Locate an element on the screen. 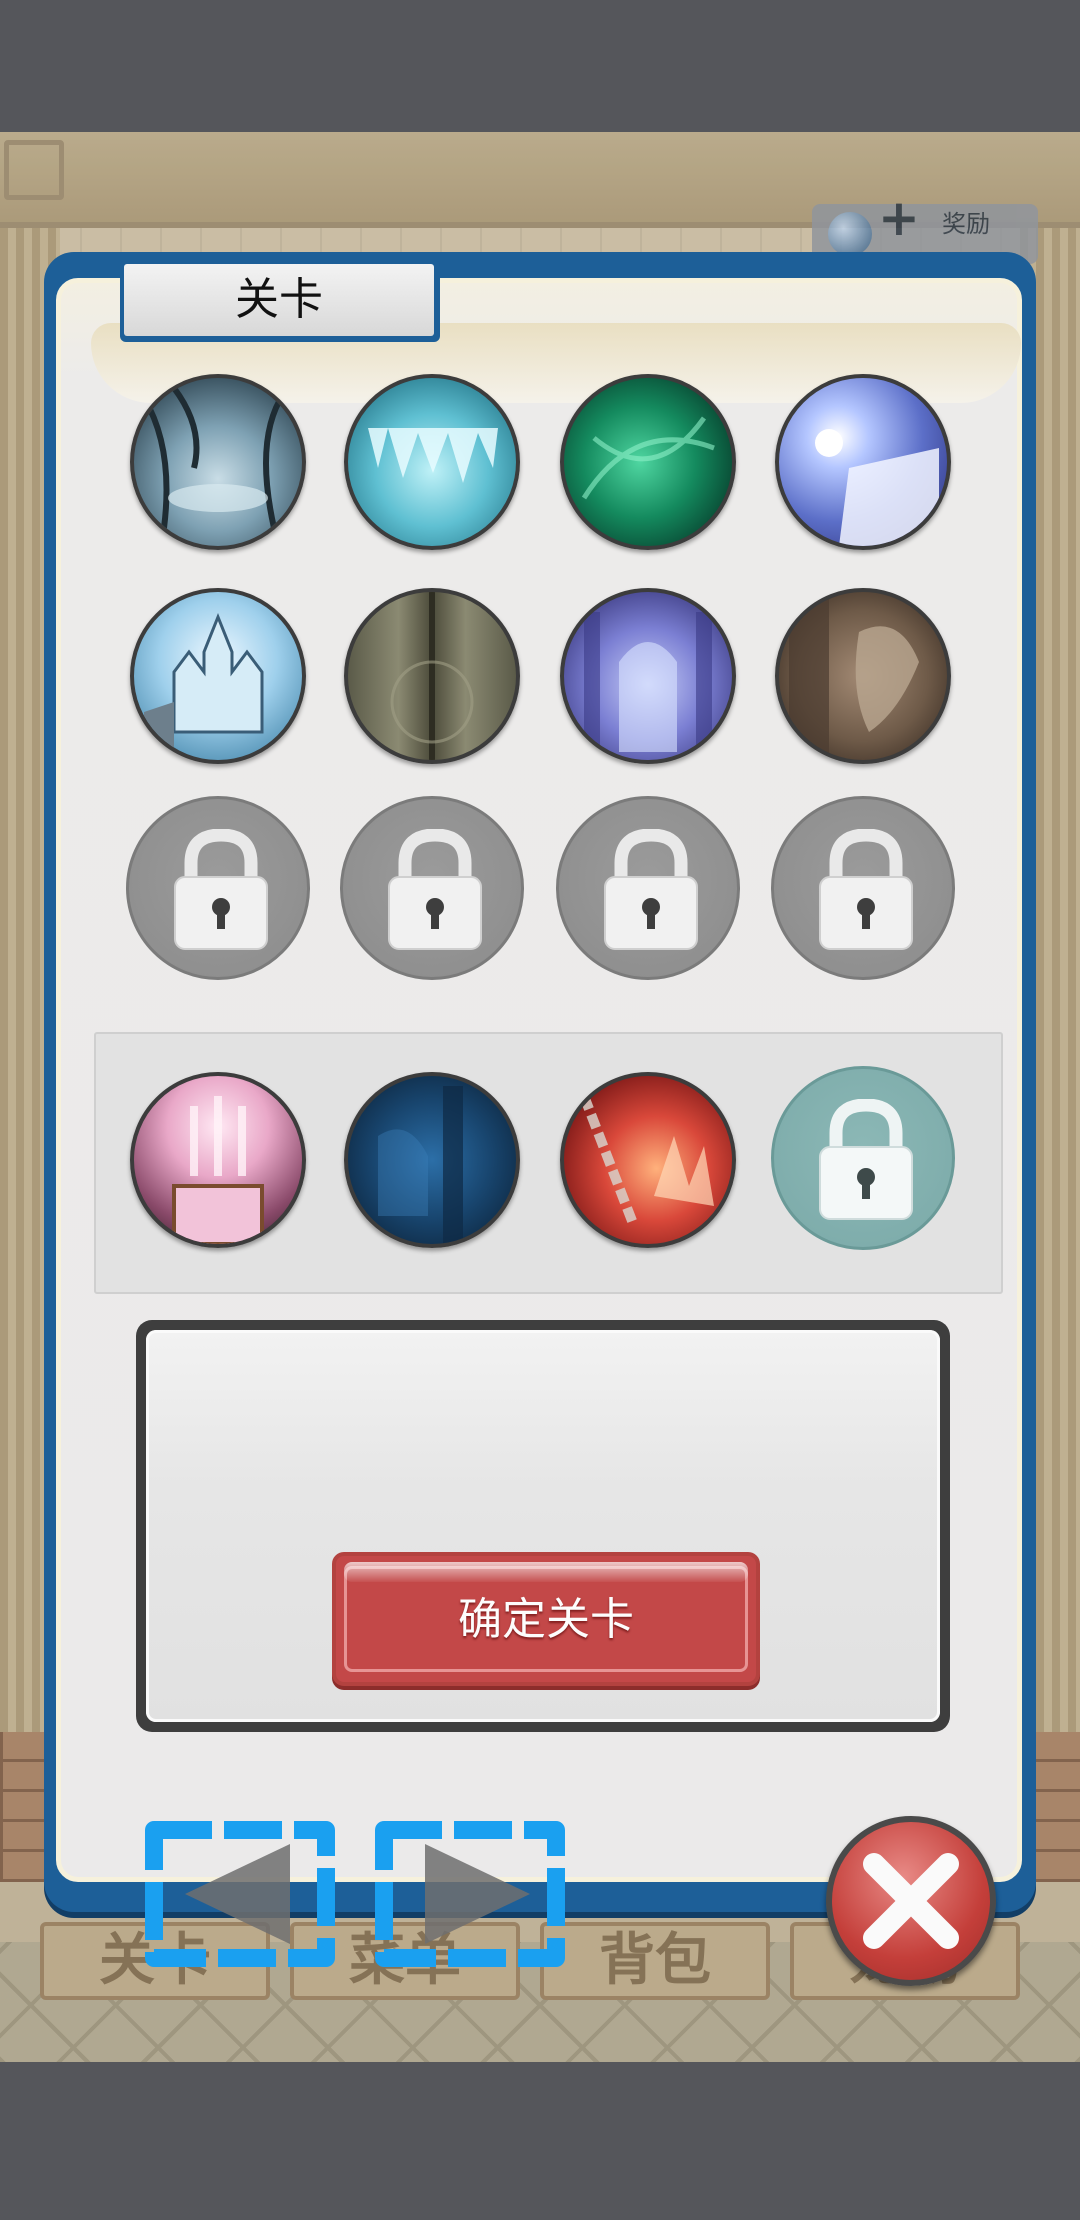 Image resolution: width=1080 pixels, height=2220 pixels. inferno-chain-art is located at coordinates (646, 1161).